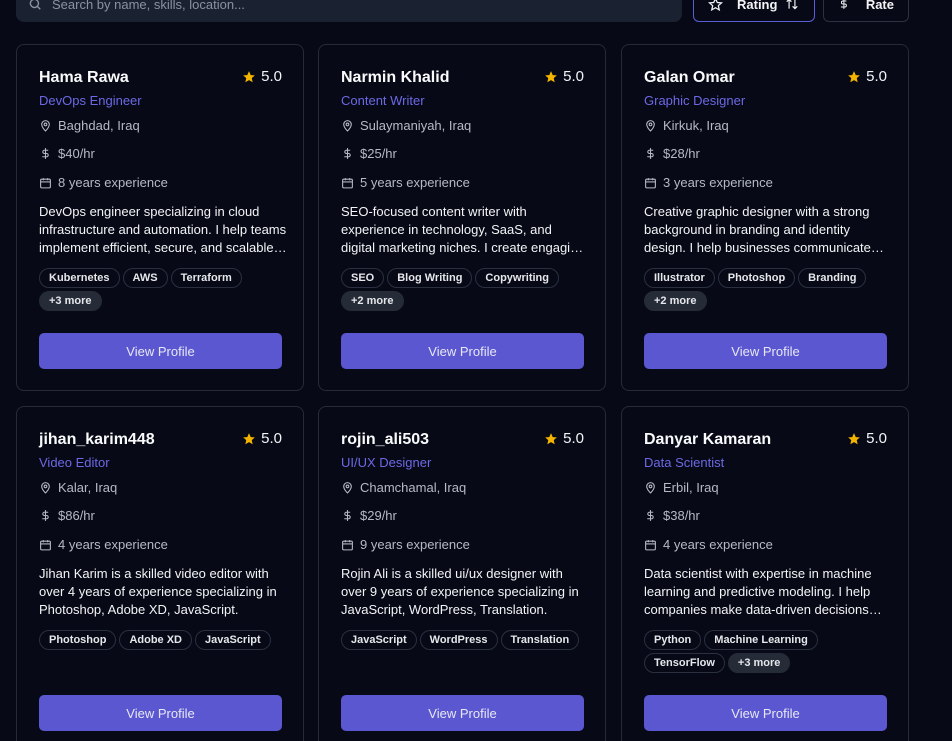  Describe the element at coordinates (383, 100) in the screenshot. I see `freelancer-role: Content Writer` at that location.